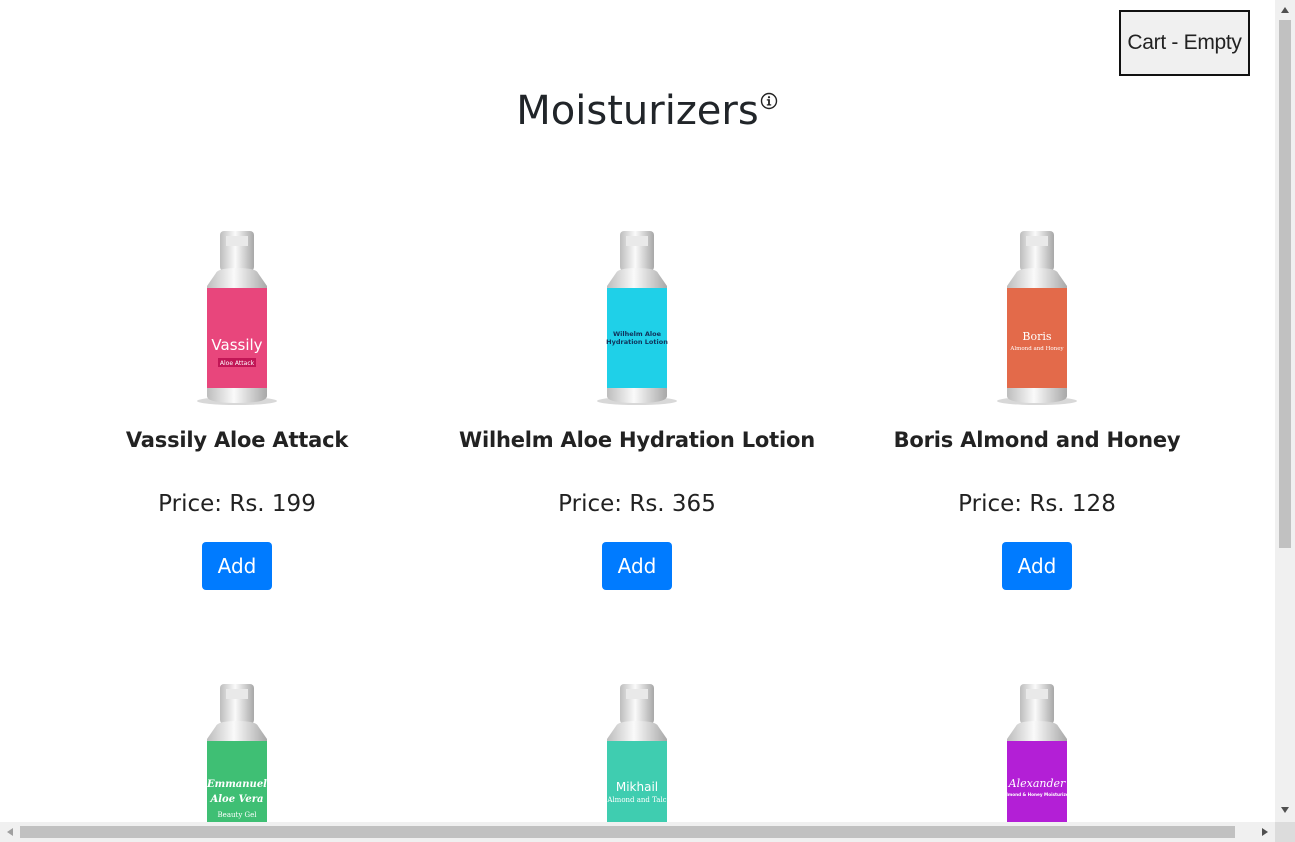 The image size is (1295, 842). I want to click on bottle-image: Alexander Almond & Honey Moisturizer, so click(1037, 753).